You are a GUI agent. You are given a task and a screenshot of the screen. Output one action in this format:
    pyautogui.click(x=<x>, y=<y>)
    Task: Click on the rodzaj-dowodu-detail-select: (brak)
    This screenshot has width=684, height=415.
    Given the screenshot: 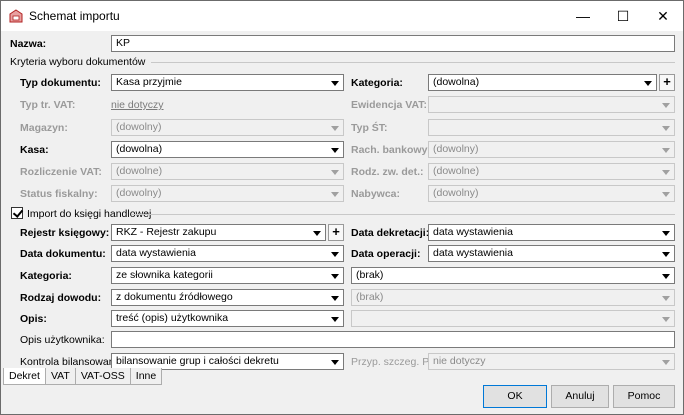 What is the action you would take?
    pyautogui.click(x=513, y=297)
    